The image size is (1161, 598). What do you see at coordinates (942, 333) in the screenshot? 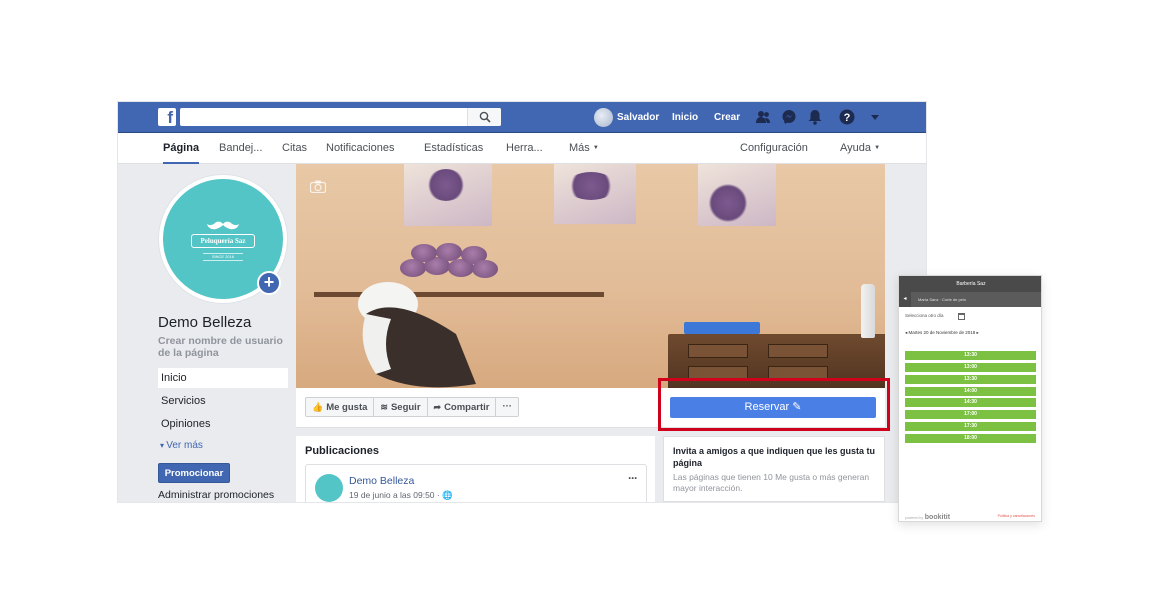
I see `date-navigator: ◂ Martes 20 de Noviembre de 2018 ▸` at bounding box center [942, 333].